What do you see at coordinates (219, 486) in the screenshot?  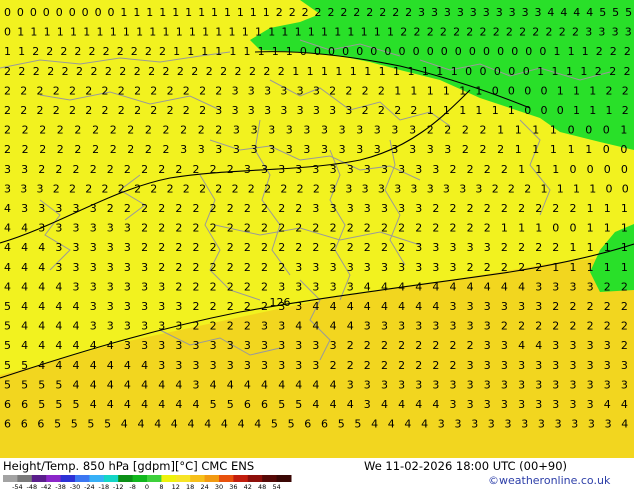 I see `color-scale-label: 30` at bounding box center [219, 486].